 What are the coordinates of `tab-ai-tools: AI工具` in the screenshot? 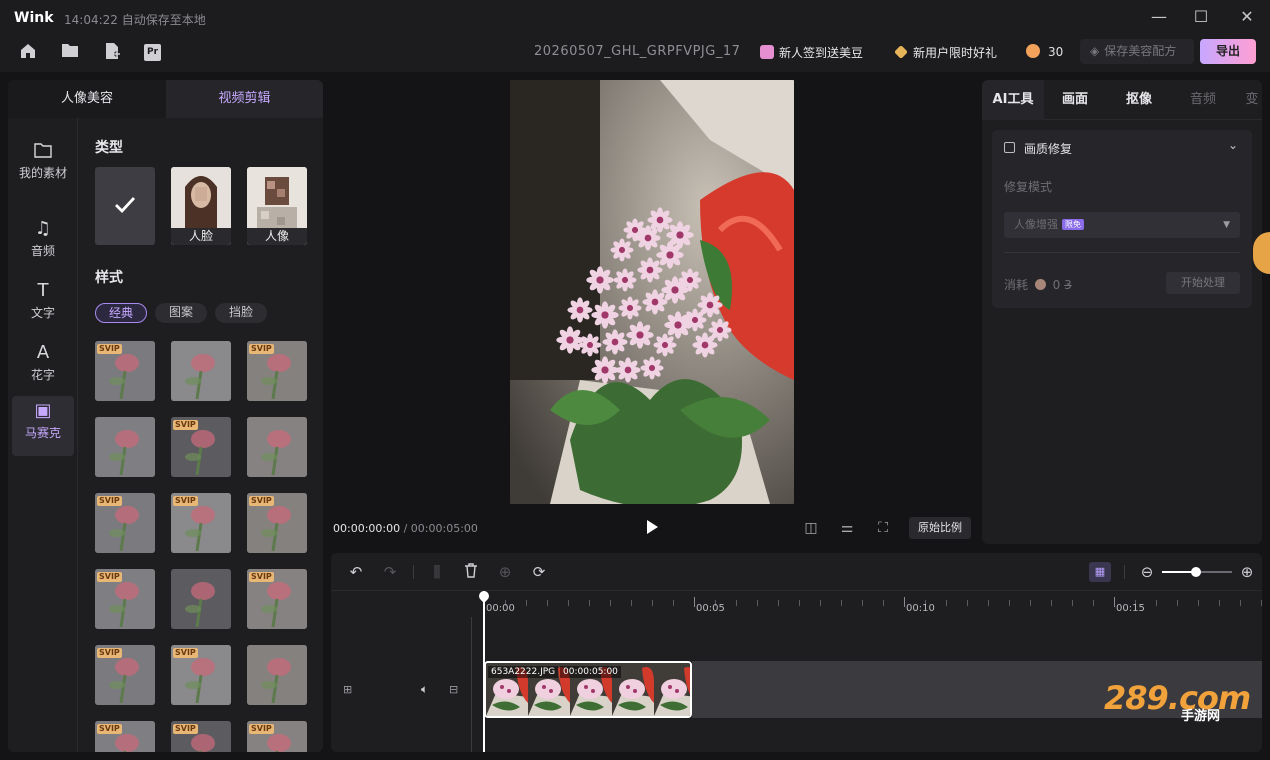 It's located at (1013, 100).